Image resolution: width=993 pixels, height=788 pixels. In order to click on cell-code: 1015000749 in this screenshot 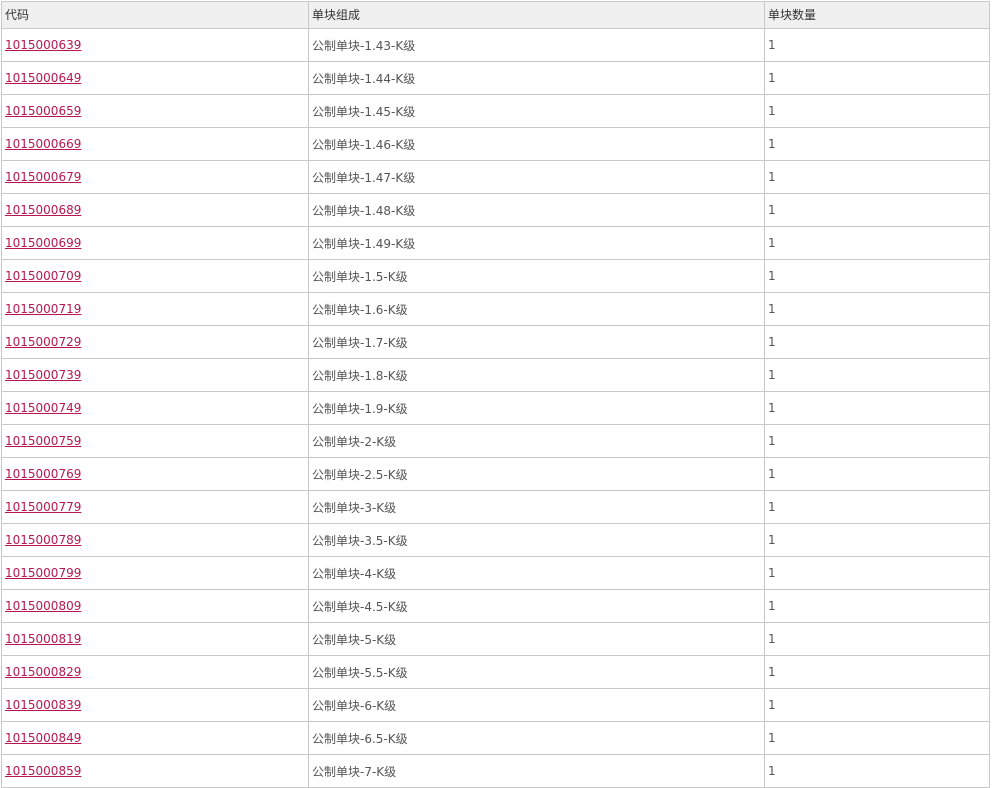, I will do `click(155, 408)`.